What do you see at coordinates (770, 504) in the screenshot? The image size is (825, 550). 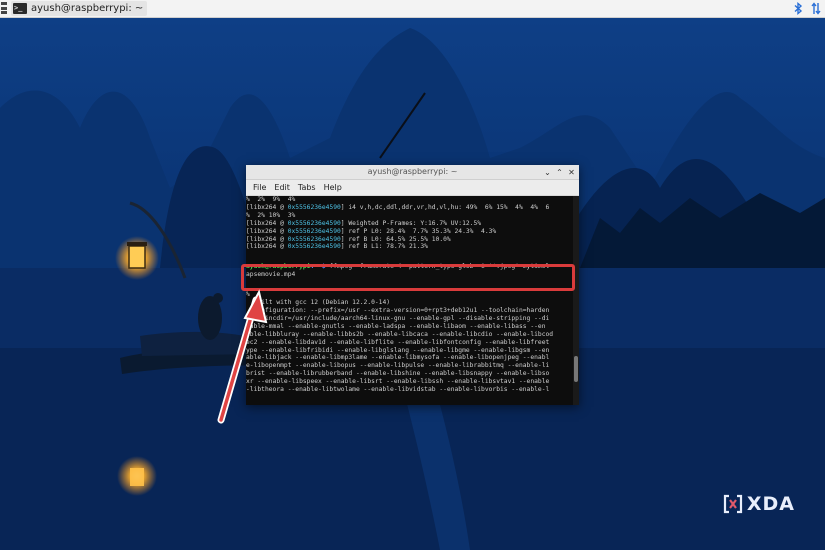 I see `xda-watermark-text: XDA` at bounding box center [770, 504].